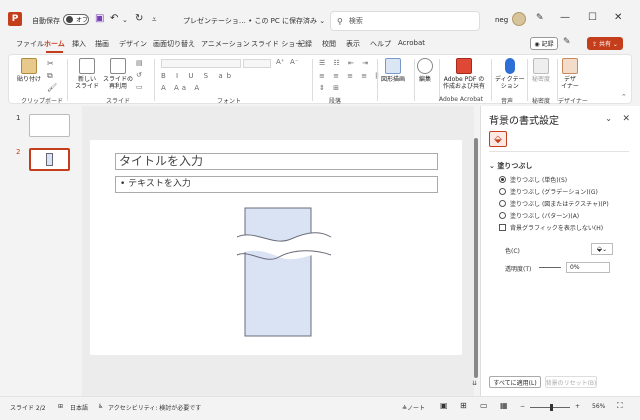 This screenshot has width=640, height=420. I want to click on accessibility-status: アクセシビリティ: 検討が必要です, so click(154, 407).